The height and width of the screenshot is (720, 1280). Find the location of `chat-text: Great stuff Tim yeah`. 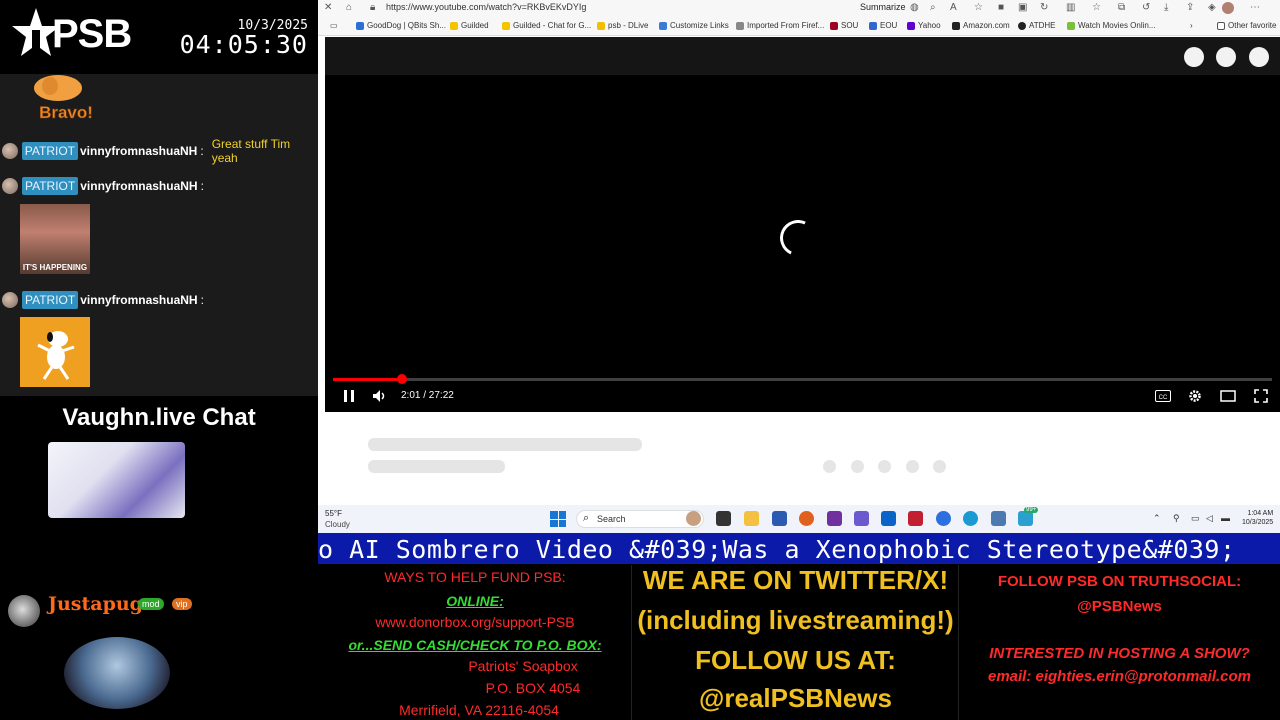

chat-text: Great stuff Tim yeah is located at coordinates (251, 151).